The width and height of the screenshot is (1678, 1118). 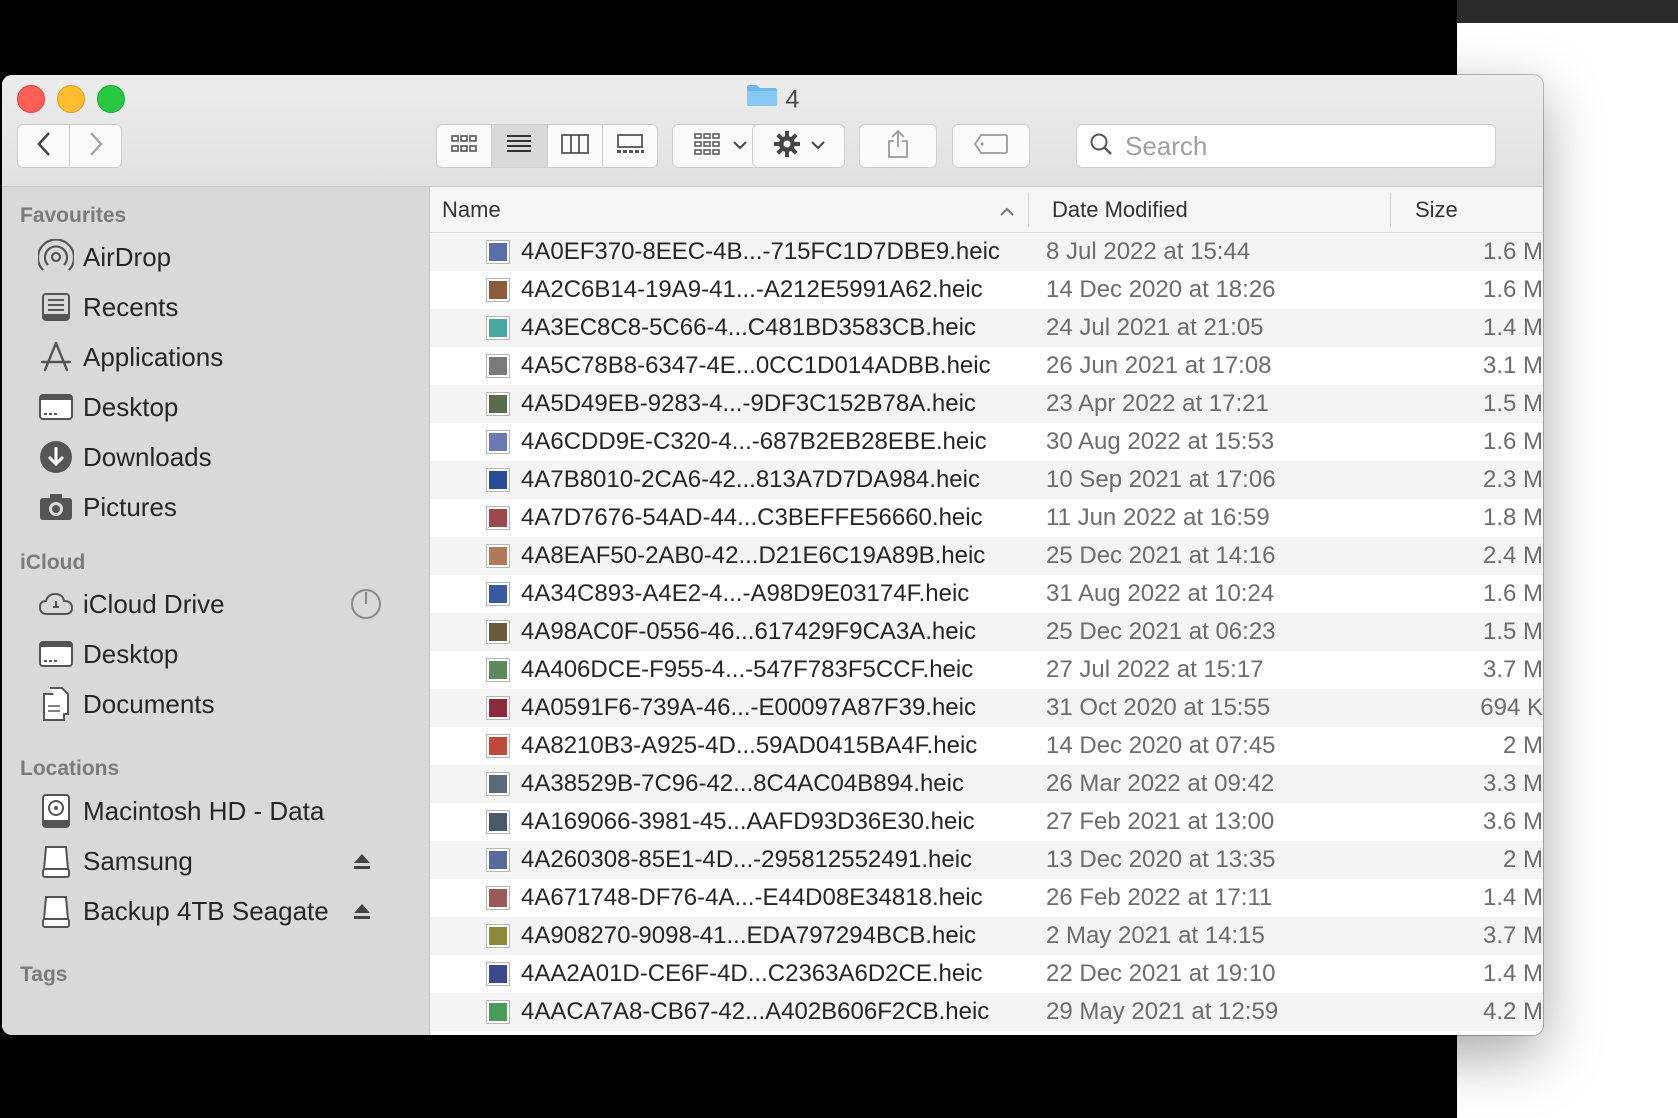 What do you see at coordinates (1436, 209) in the screenshot?
I see `column-header-size: Size` at bounding box center [1436, 209].